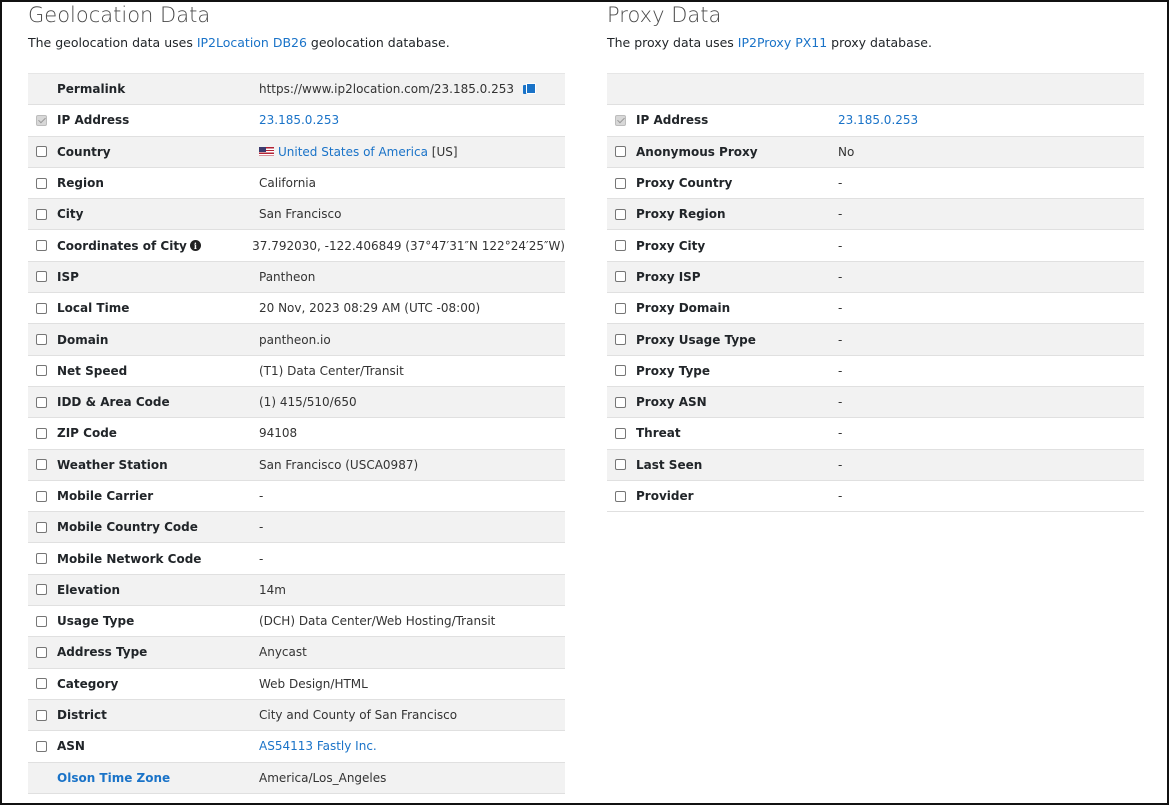  What do you see at coordinates (782, 42) in the screenshot?
I see `ip2proxy-px11-link: IP2Proxy PX11` at bounding box center [782, 42].